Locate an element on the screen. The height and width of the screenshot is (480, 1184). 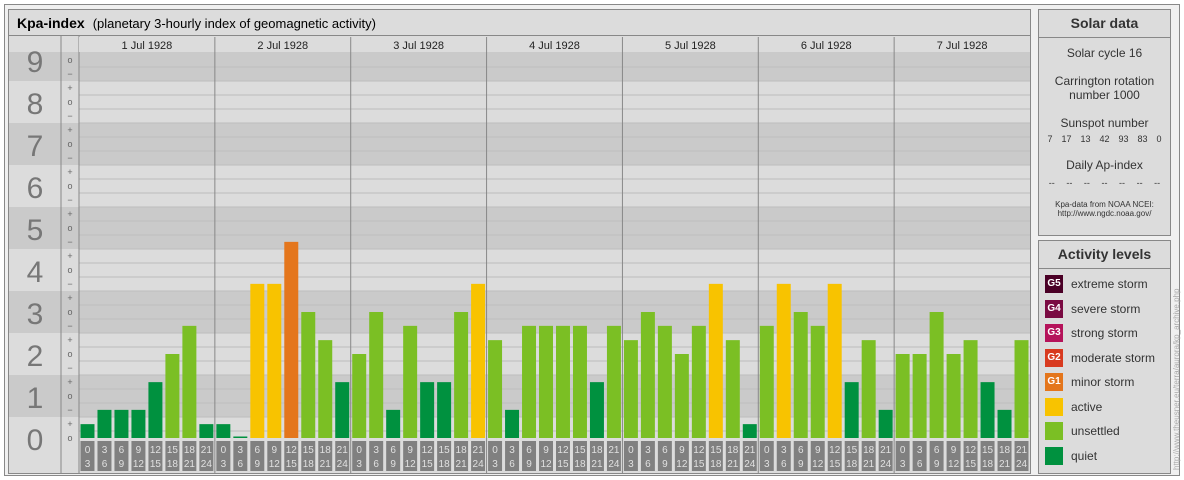
legend-label: strong storm is located at coordinates (1104, 333).